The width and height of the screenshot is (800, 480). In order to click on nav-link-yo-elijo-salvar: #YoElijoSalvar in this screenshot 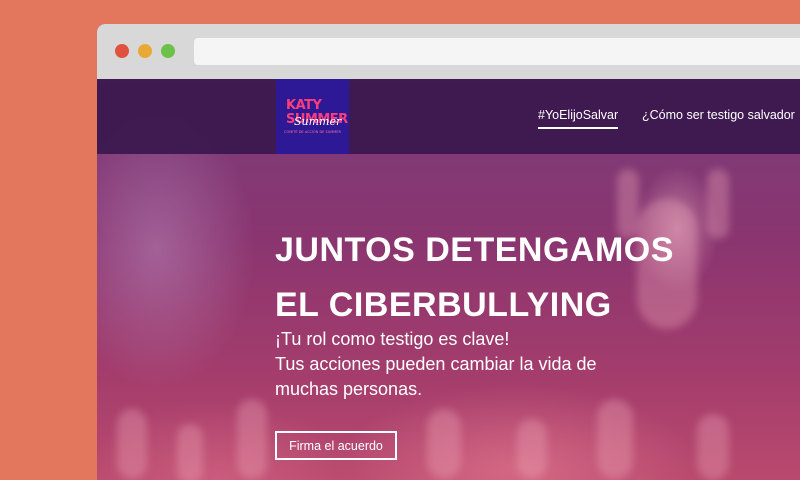, I will do `click(578, 118)`.